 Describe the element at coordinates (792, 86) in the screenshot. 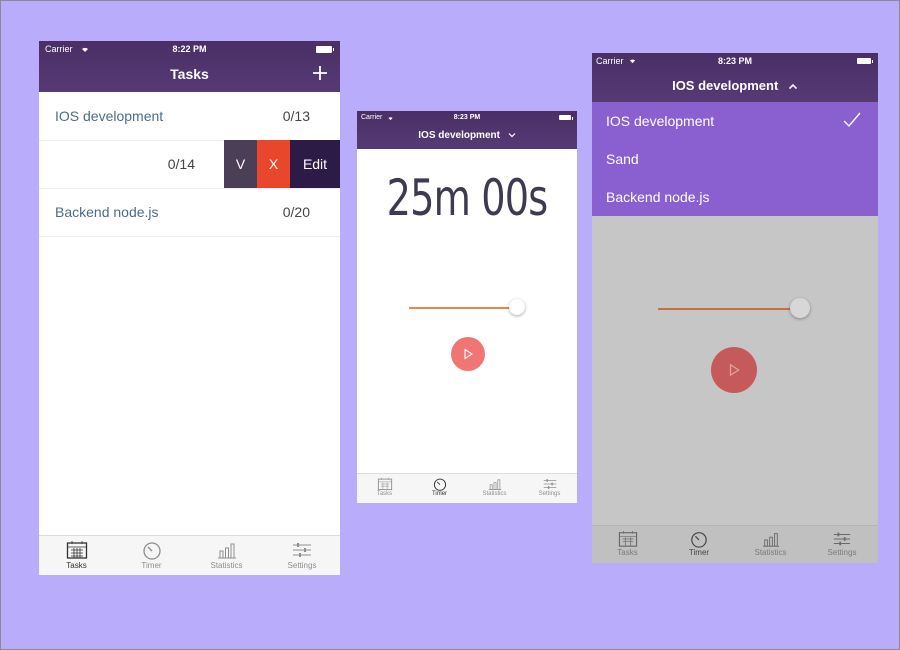

I see `chevron-up-icon` at that location.